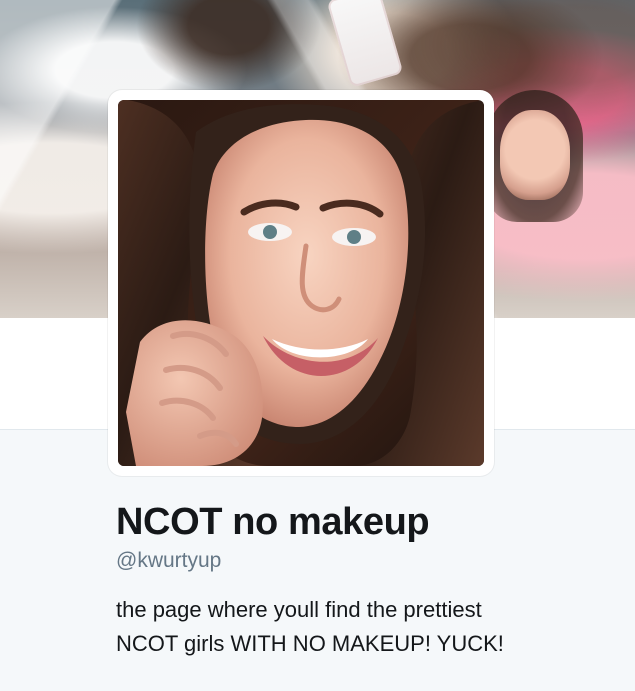  What do you see at coordinates (535, 155) in the screenshot?
I see `header-background-face` at bounding box center [535, 155].